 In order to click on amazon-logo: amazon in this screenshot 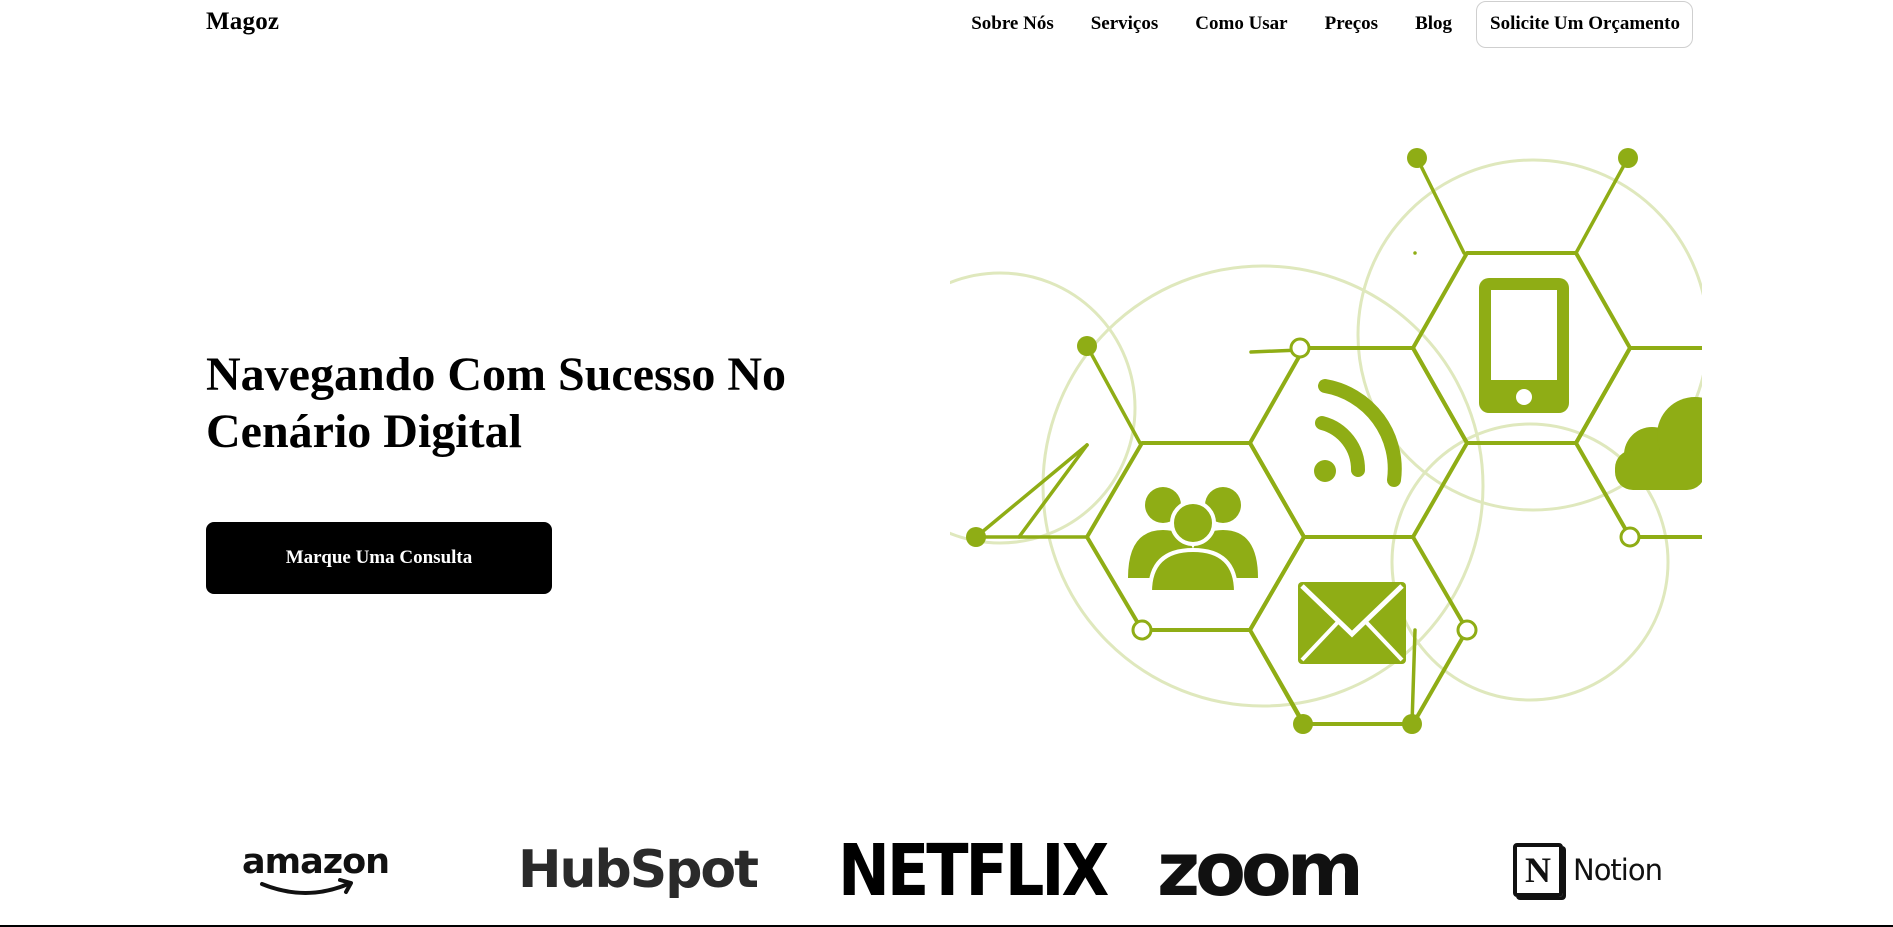, I will do `click(315, 870)`.